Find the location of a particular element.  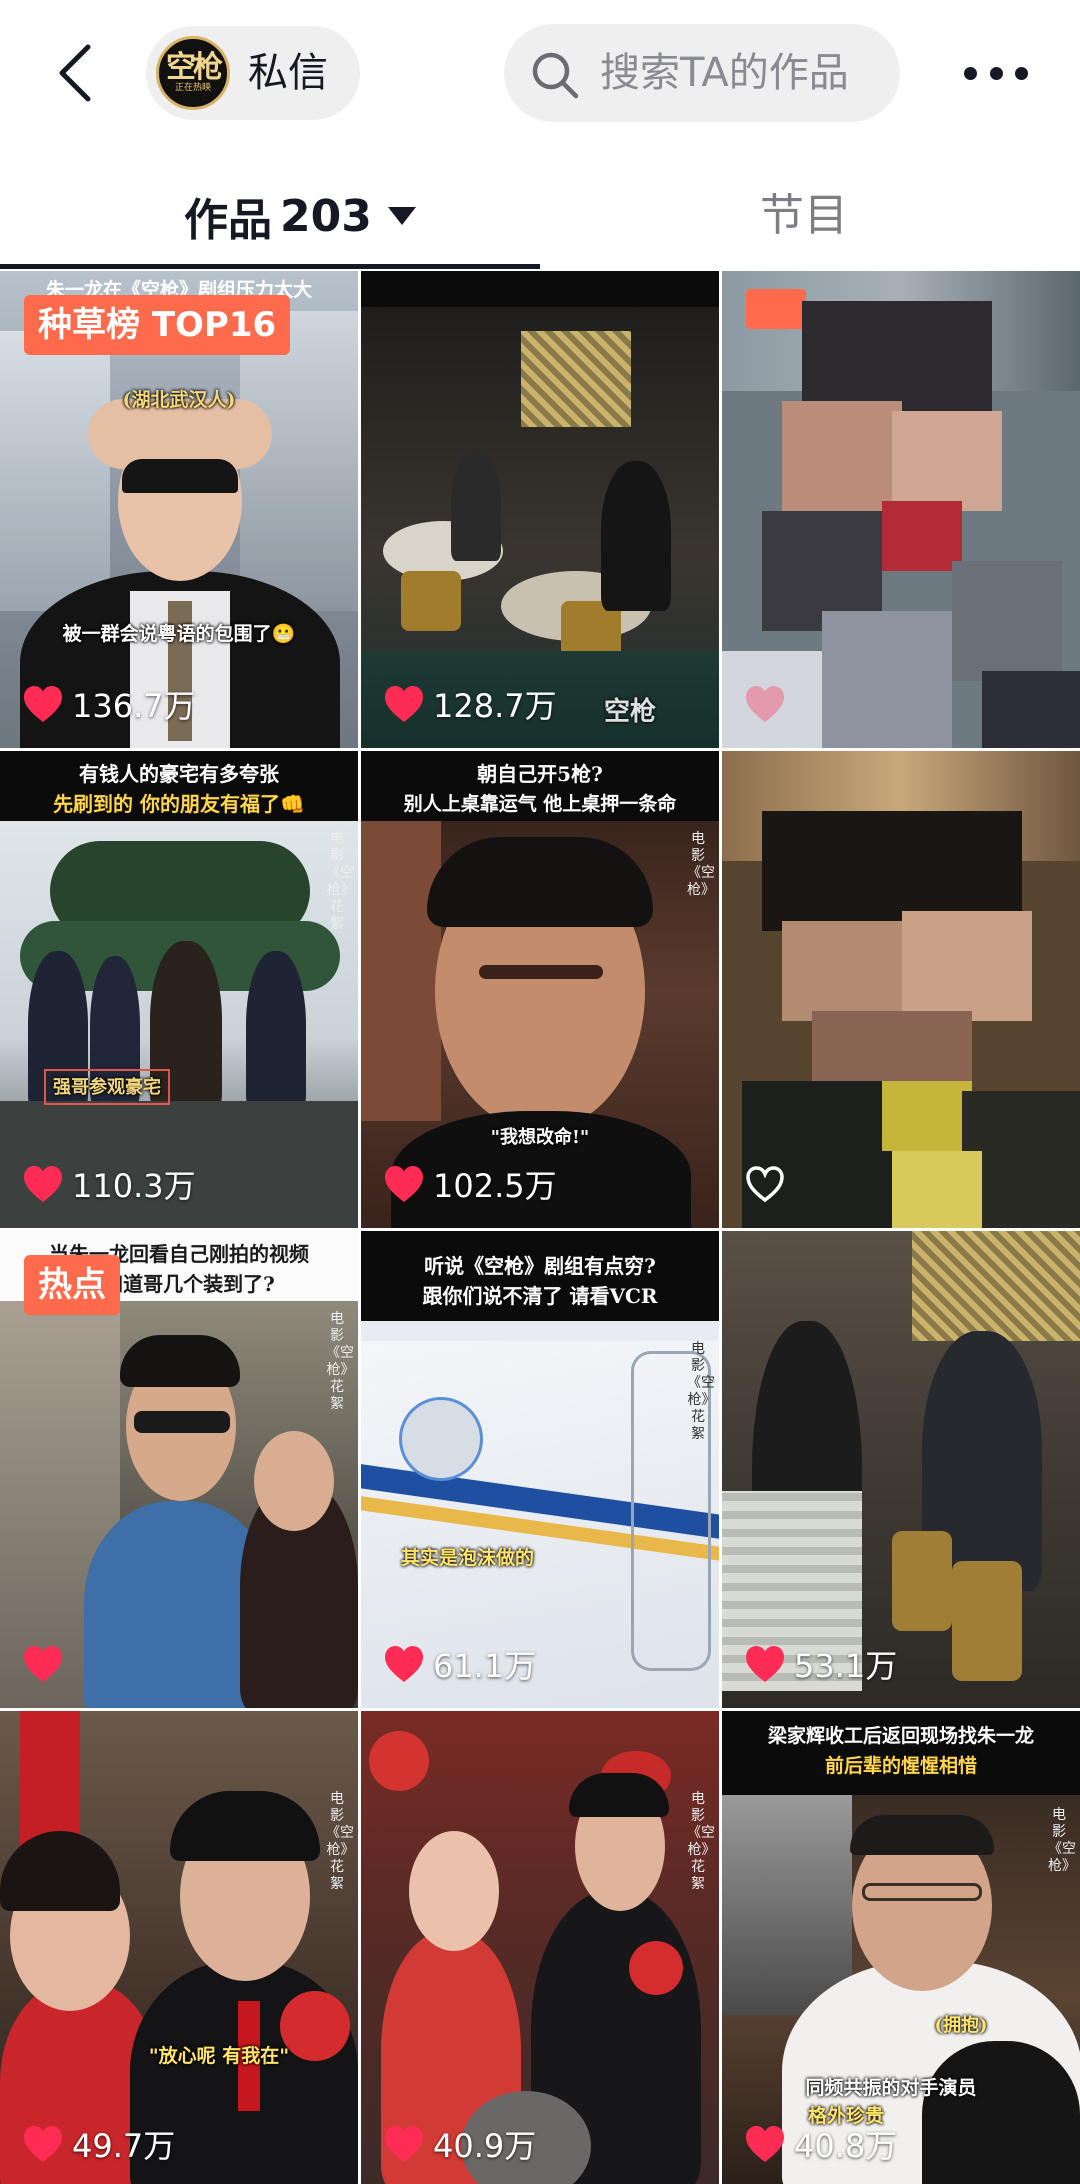

like-count-group: 128.7万 is located at coordinates (470, 704).